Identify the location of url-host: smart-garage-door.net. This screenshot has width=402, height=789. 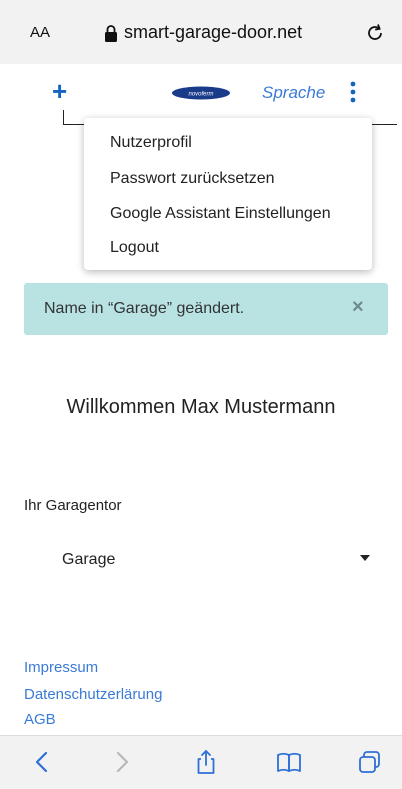
(213, 32).